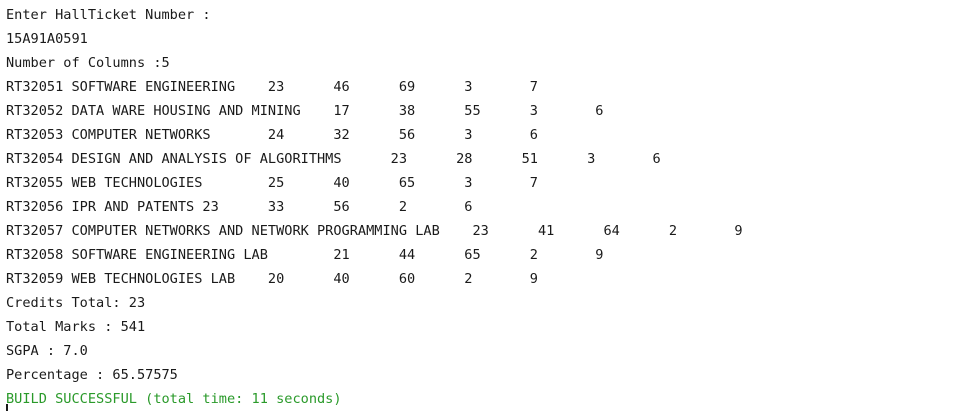 Image resolution: width=968 pixels, height=411 pixels. I want to click on console-line-percentage: Percentage : 65.57575, so click(92, 375).